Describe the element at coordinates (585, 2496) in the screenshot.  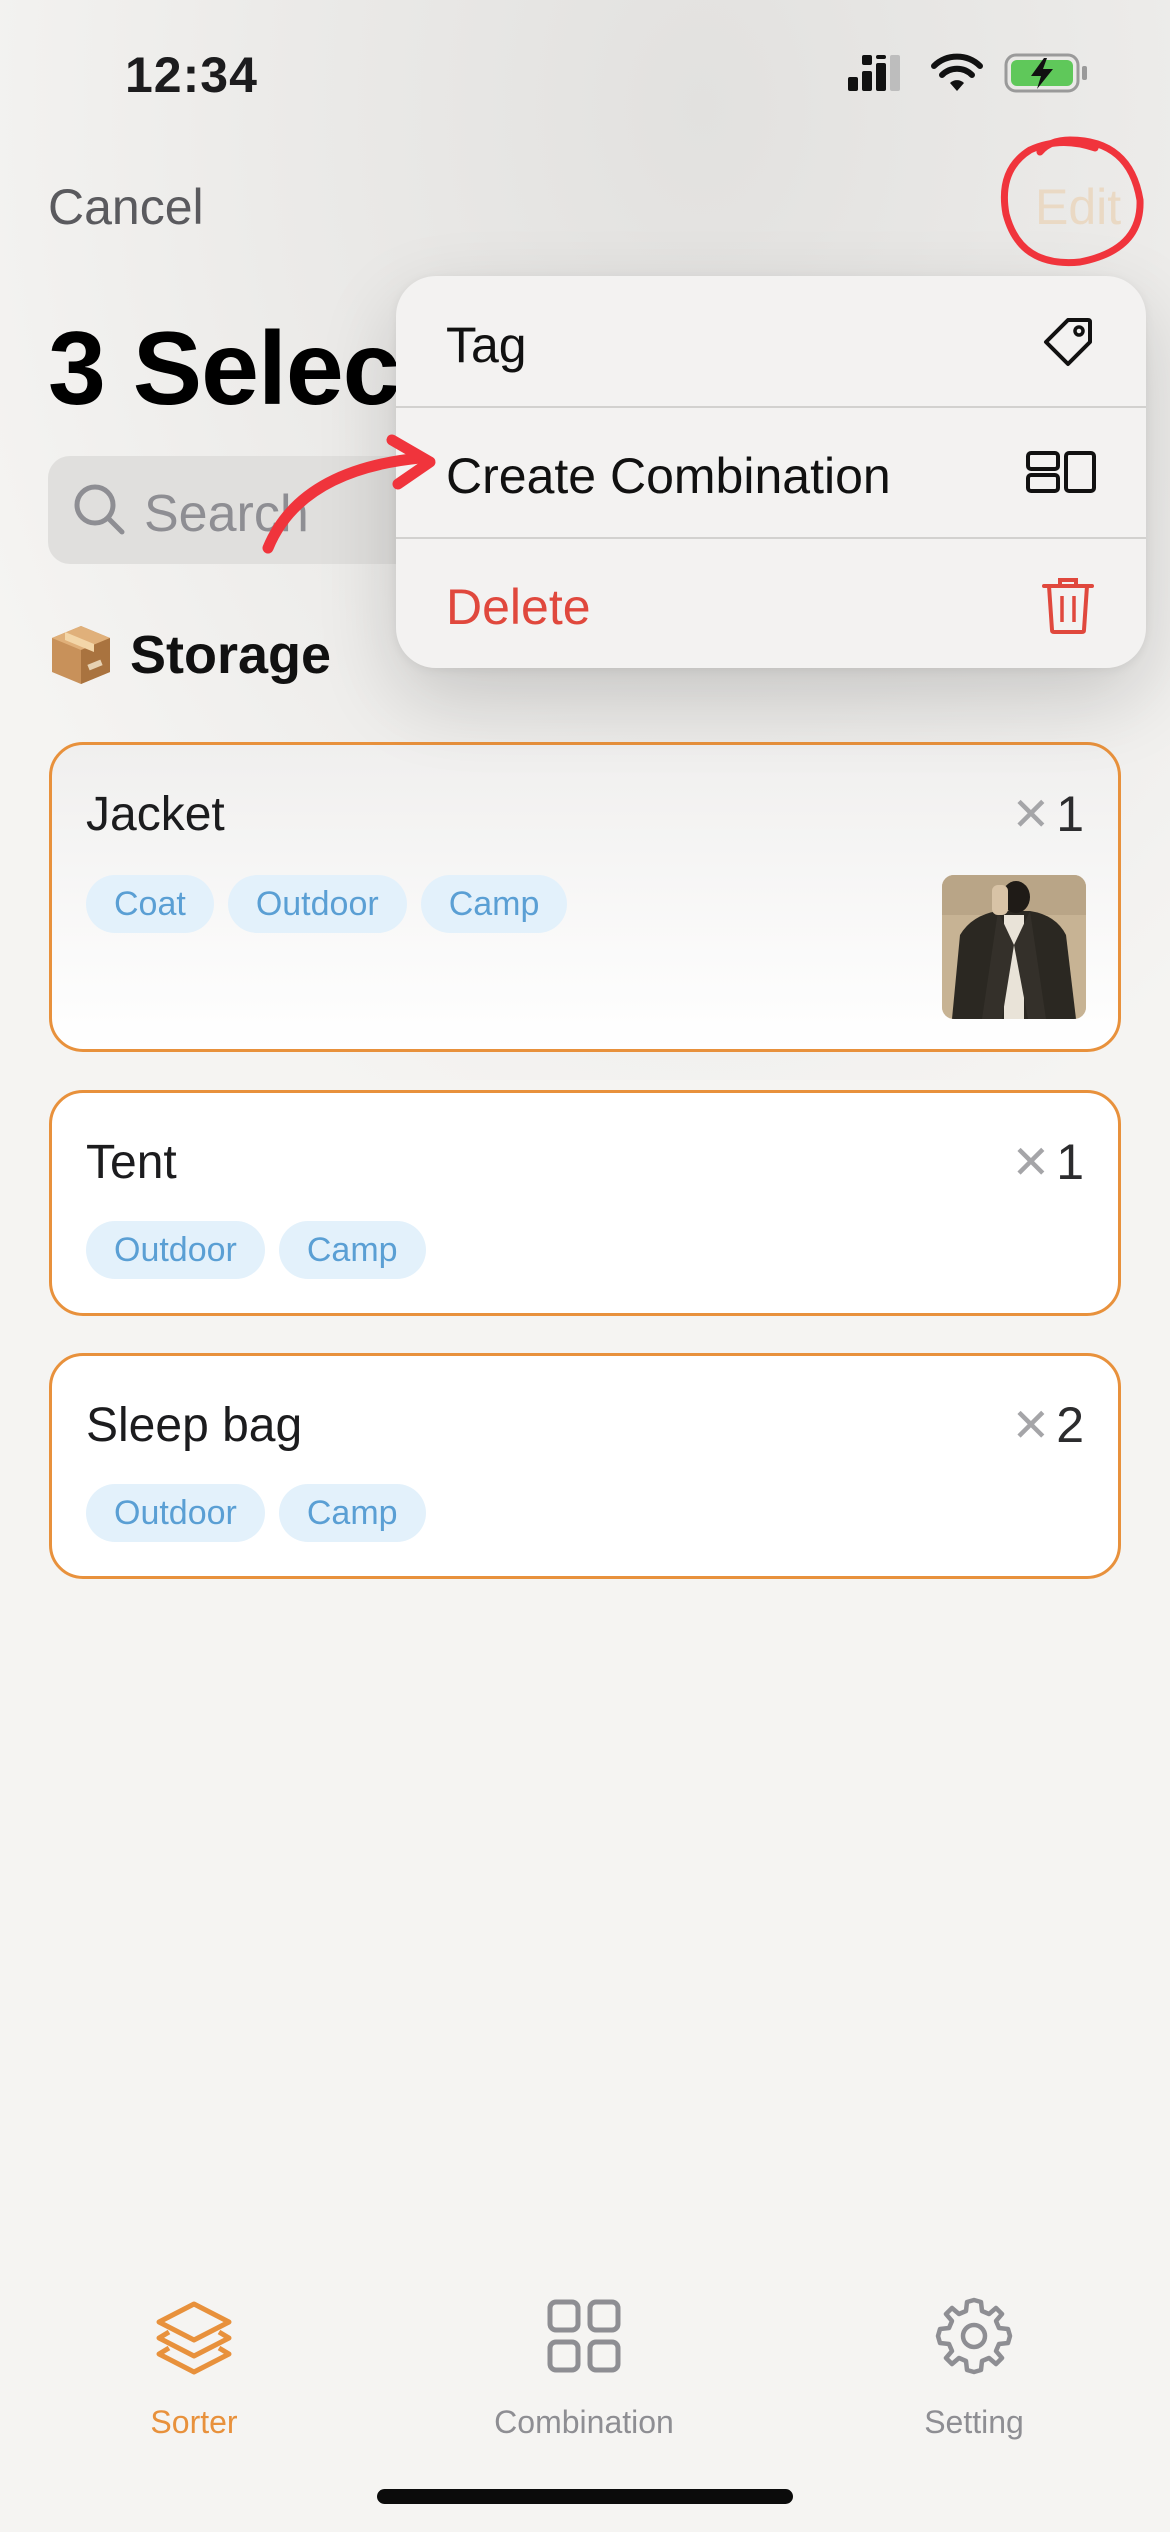
I see `home-indicator` at that location.